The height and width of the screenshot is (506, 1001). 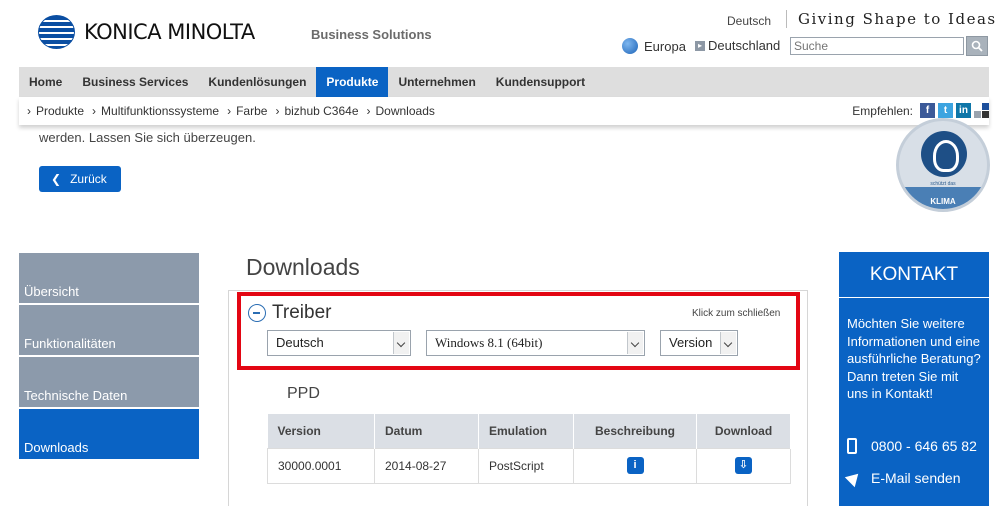 I want to click on search-input, so click(x=877, y=46).